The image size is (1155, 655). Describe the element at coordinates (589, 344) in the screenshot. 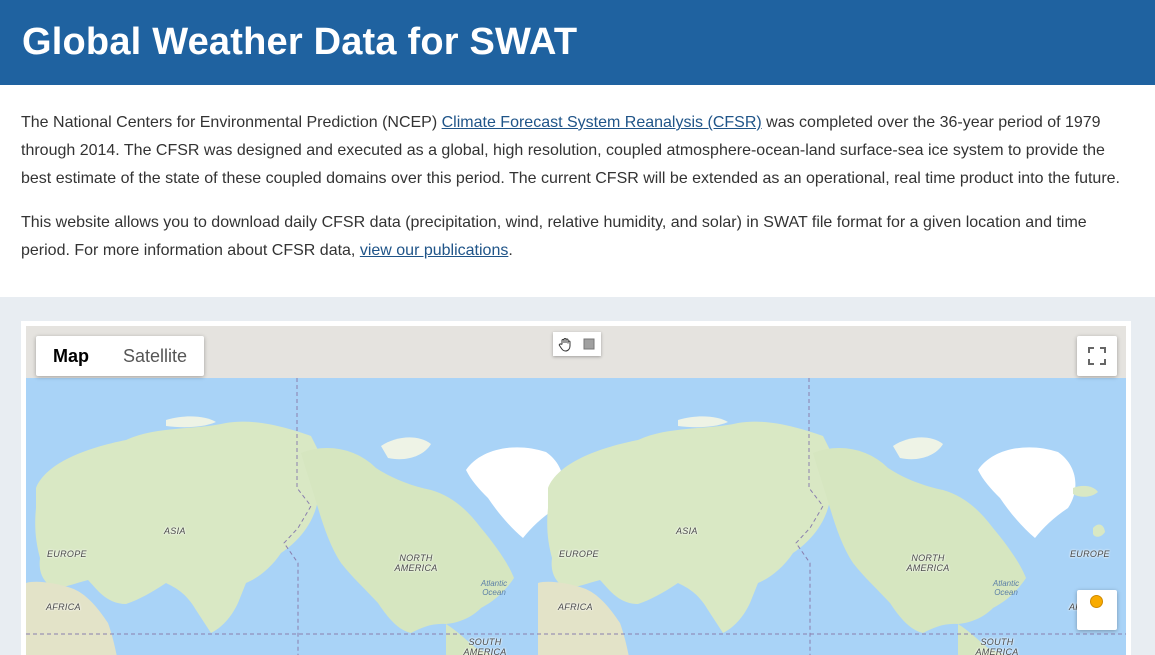

I see `rectangle-select-icon` at that location.